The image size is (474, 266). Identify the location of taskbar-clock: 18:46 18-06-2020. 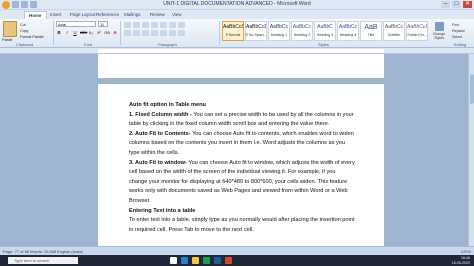
(461, 260).